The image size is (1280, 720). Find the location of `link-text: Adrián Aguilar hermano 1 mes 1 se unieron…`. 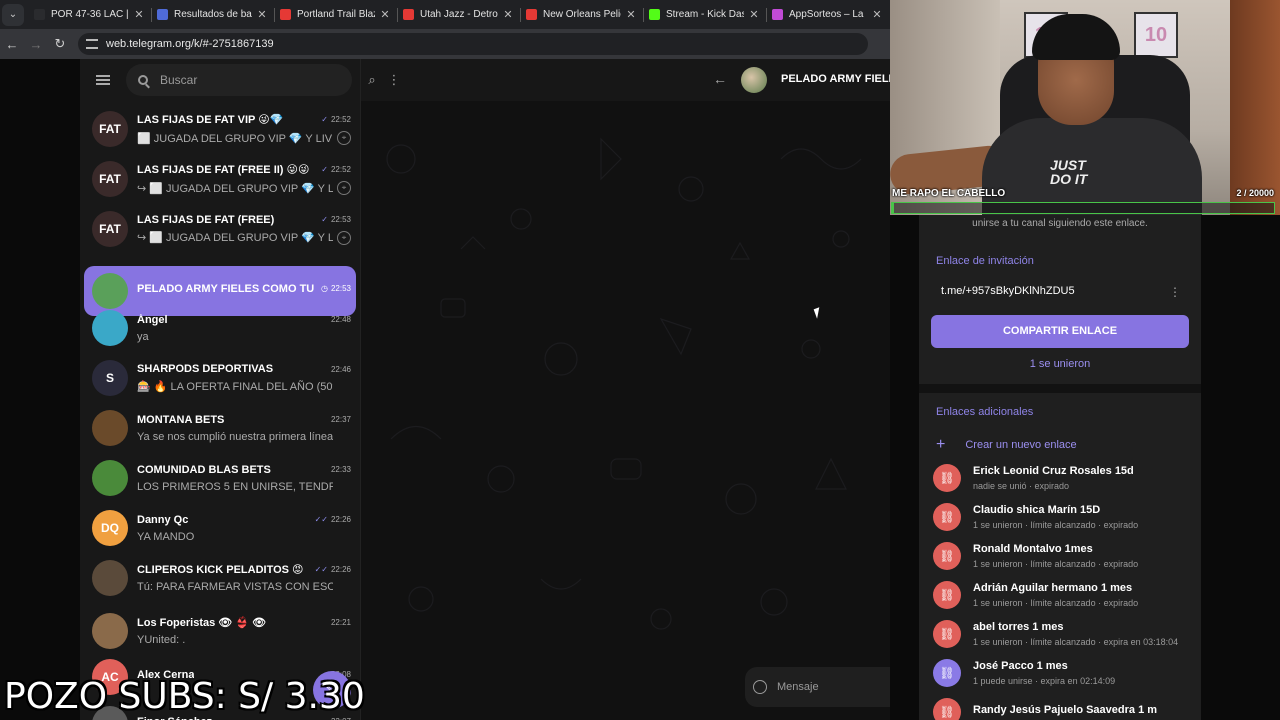

link-text: Adrián Aguilar hermano 1 mes 1 se unieron… is located at coordinates (1055, 595).